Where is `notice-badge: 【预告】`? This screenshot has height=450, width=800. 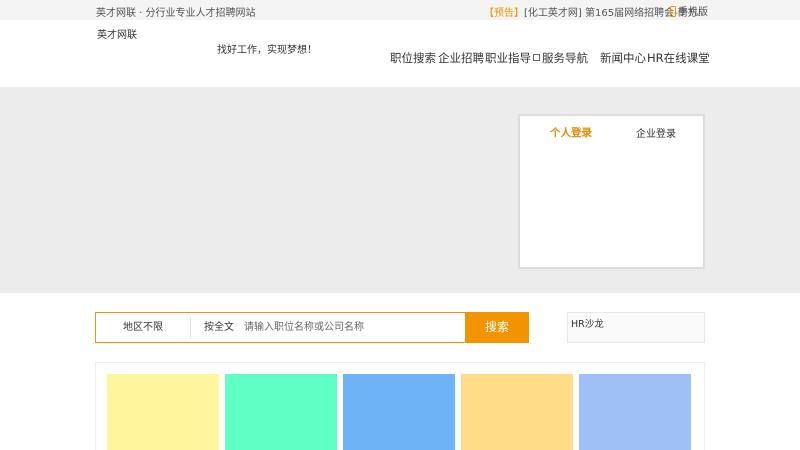 notice-badge: 【预告】 is located at coordinates (504, 13).